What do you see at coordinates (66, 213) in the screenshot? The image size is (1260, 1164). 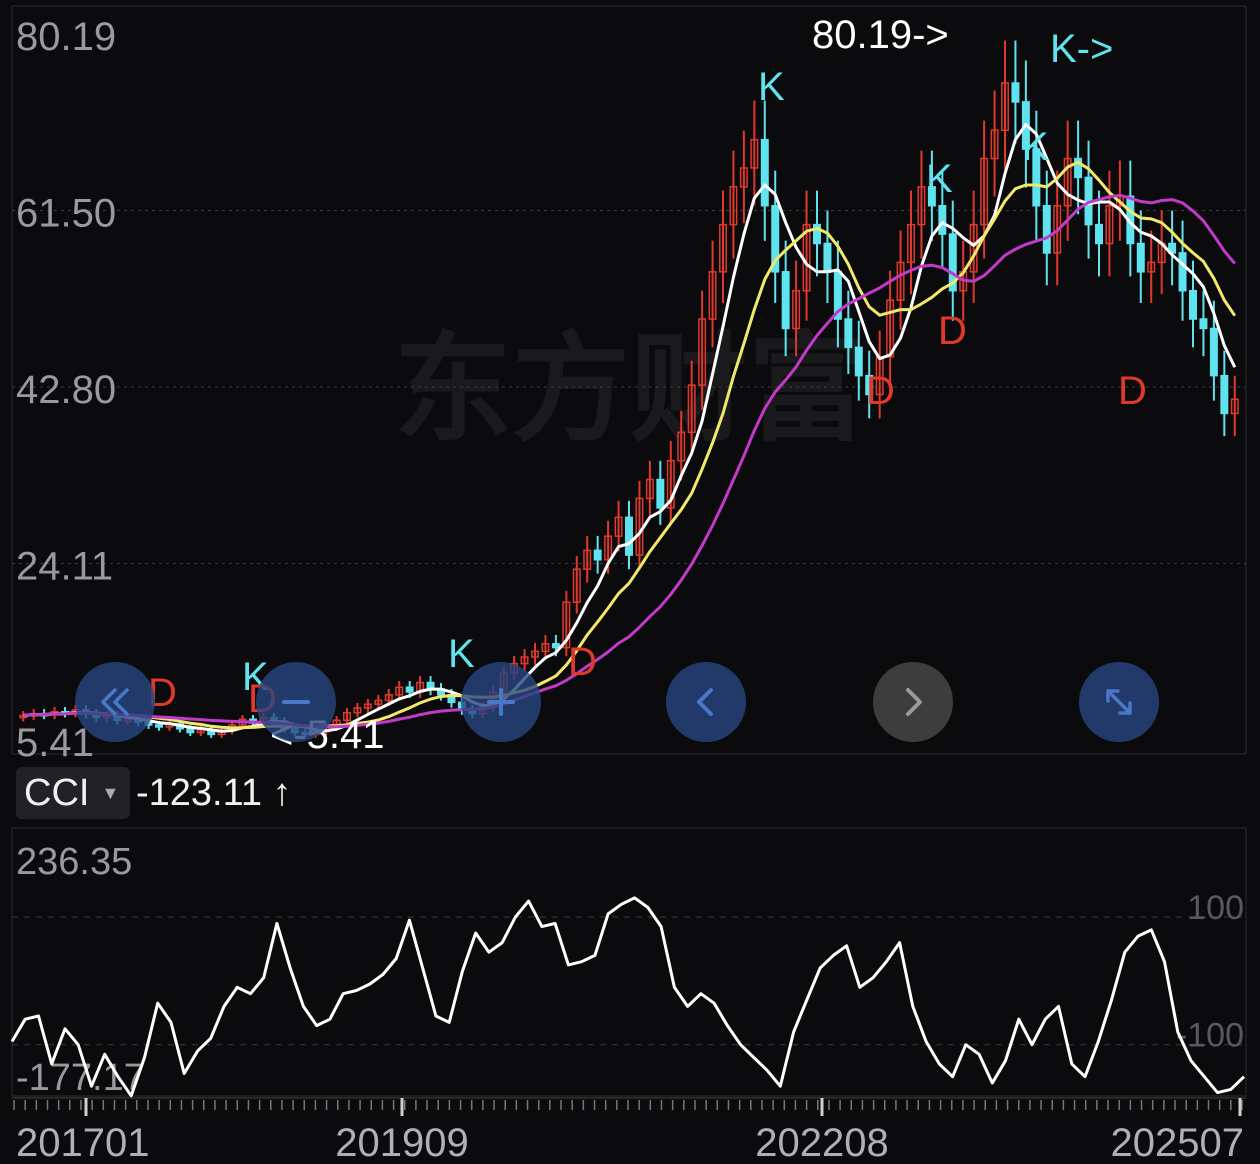 I see `price-tick-label: 61.50` at bounding box center [66, 213].